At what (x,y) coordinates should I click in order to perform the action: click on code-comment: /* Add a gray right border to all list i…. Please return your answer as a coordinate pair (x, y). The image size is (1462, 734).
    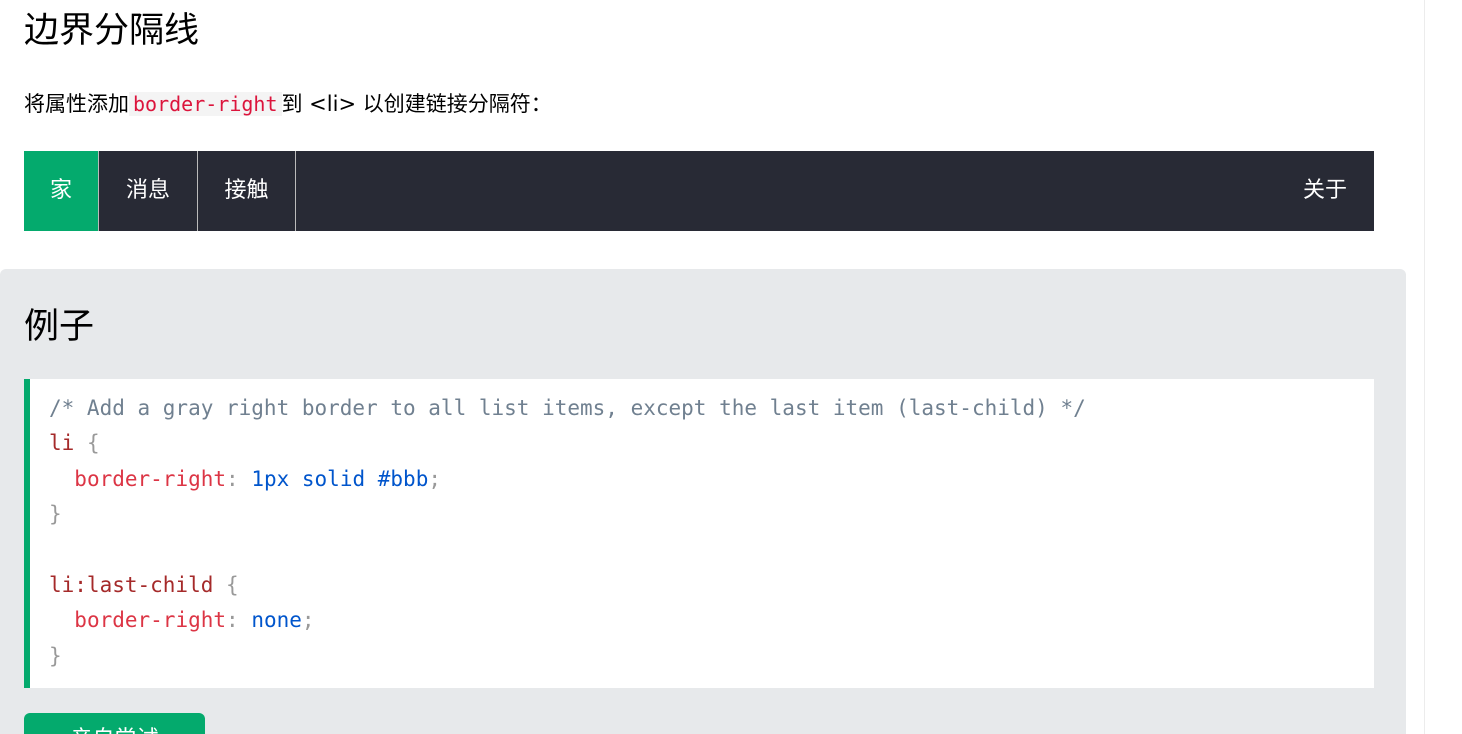
    Looking at the image, I should click on (567, 408).